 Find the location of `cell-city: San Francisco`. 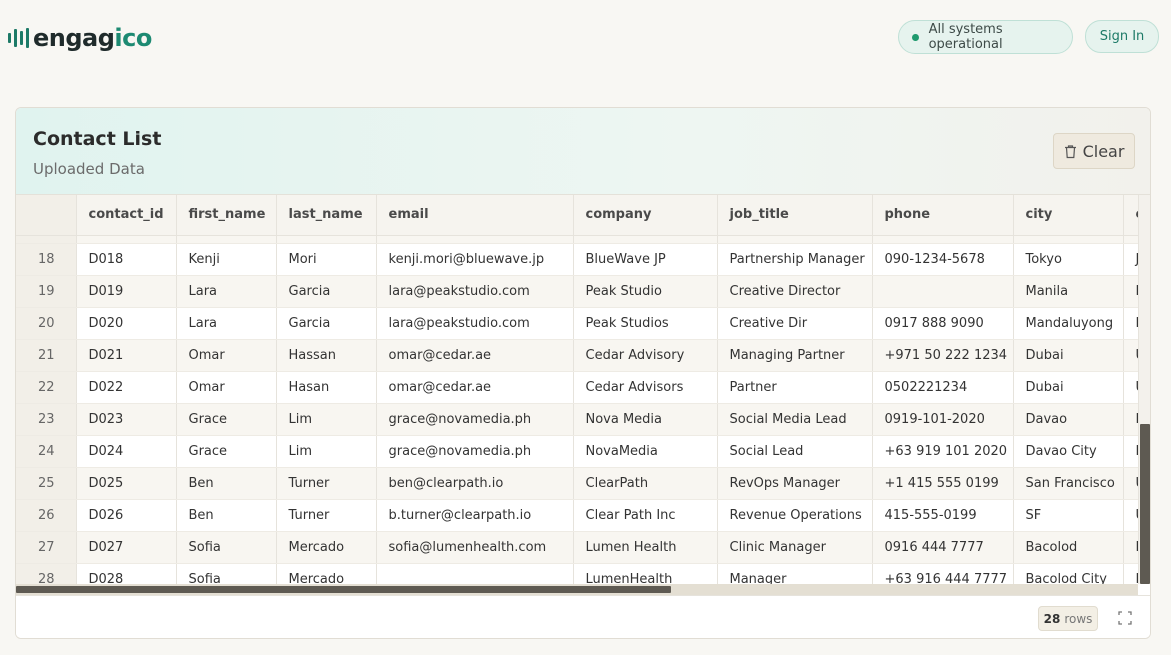

cell-city: San Francisco is located at coordinates (1068, 483).